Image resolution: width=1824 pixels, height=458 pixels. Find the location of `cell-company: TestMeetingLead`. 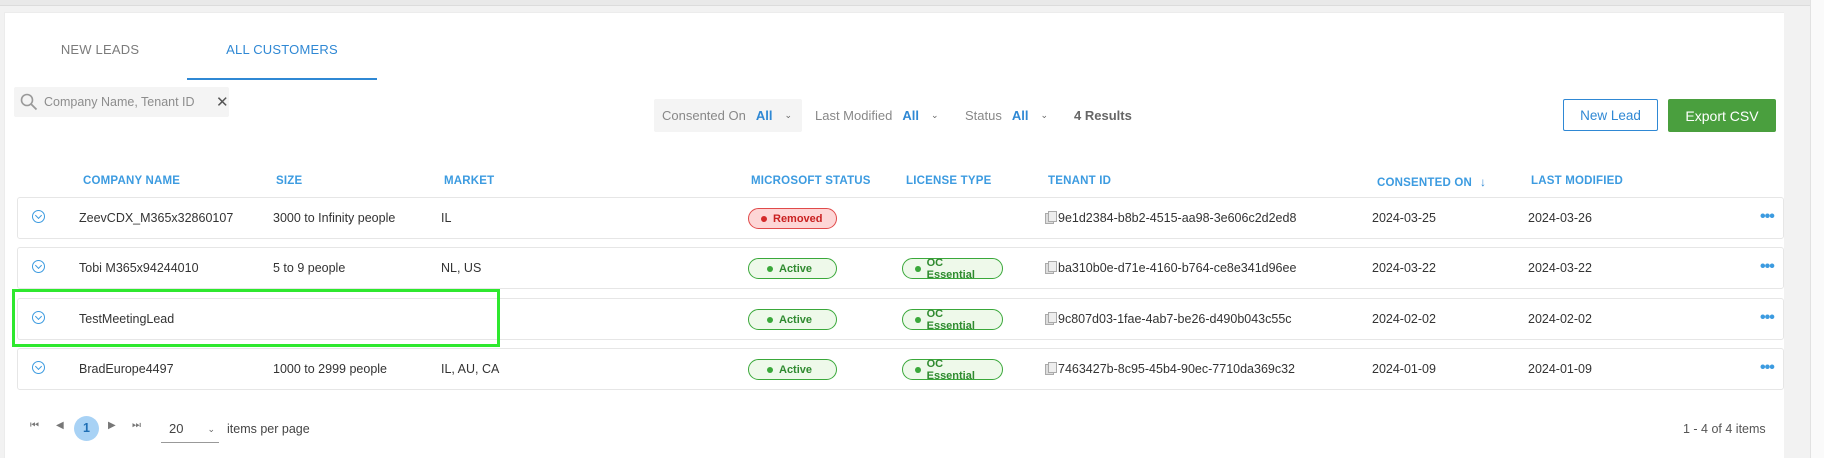

cell-company: TestMeetingLead is located at coordinates (127, 319).